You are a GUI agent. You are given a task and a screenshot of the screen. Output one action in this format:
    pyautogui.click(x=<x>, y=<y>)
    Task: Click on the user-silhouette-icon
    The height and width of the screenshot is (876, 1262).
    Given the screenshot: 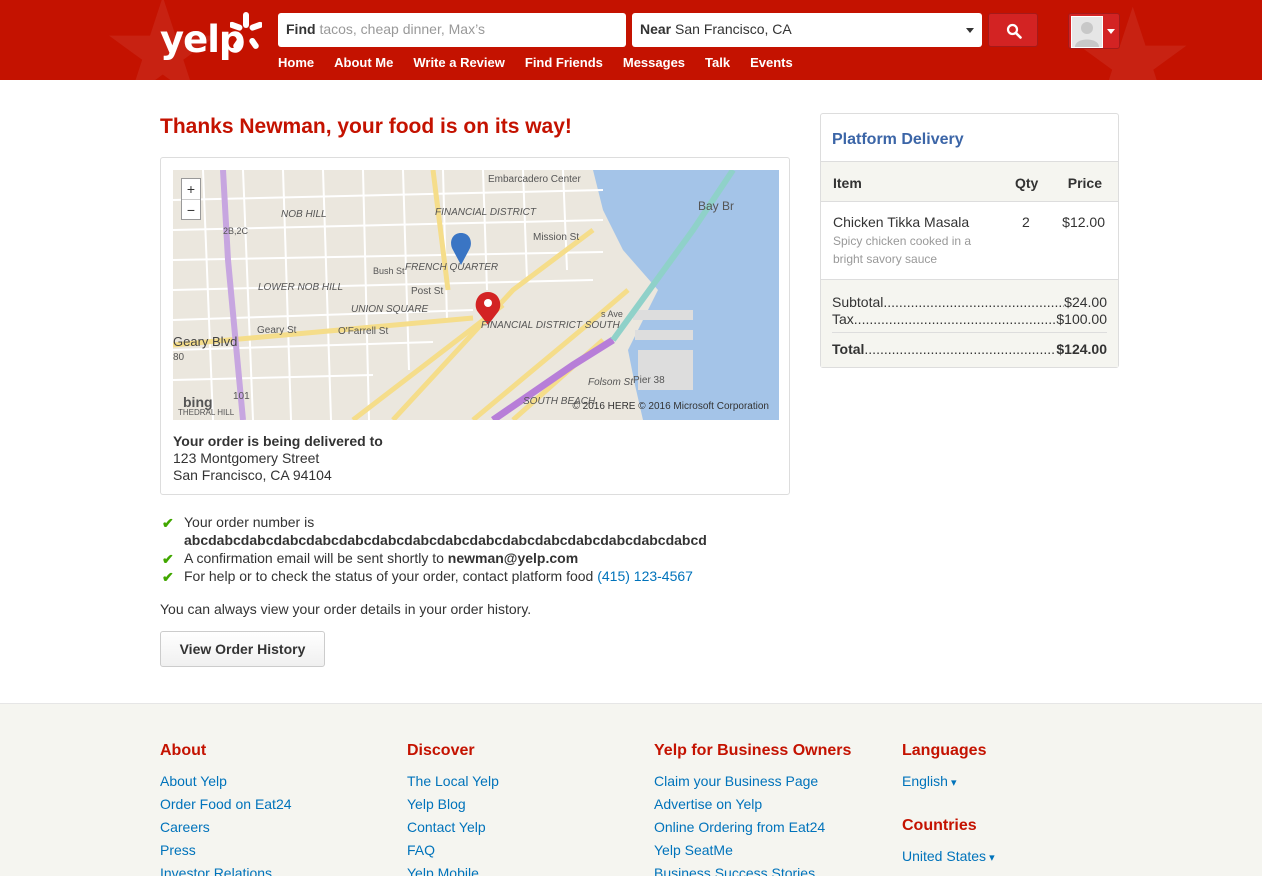 What is the action you would take?
    pyautogui.click(x=1087, y=34)
    